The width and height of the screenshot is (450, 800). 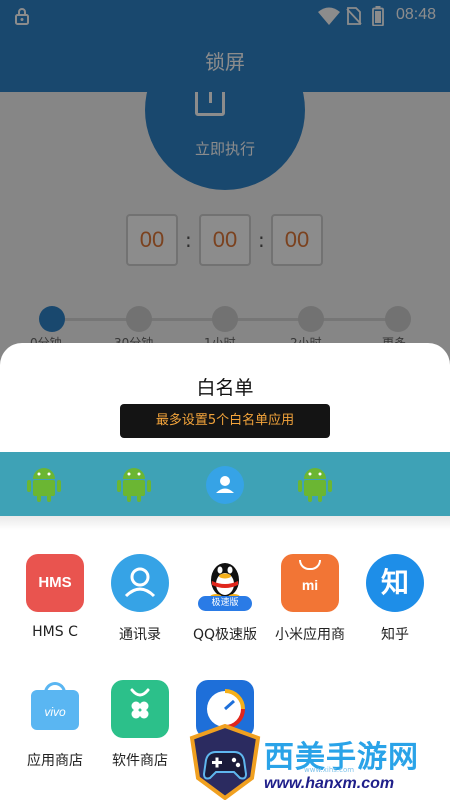 I want to click on sheet-title: 白名单, so click(x=225, y=388).